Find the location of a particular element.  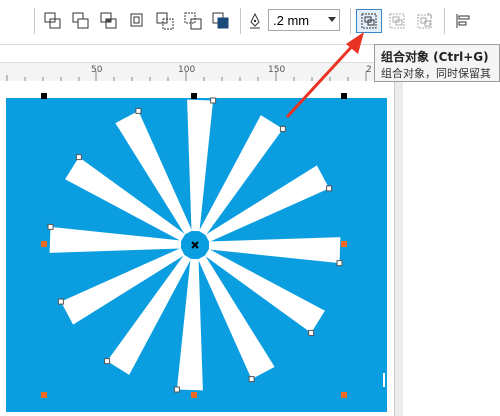

outline-pen-button is located at coordinates (255, 21).